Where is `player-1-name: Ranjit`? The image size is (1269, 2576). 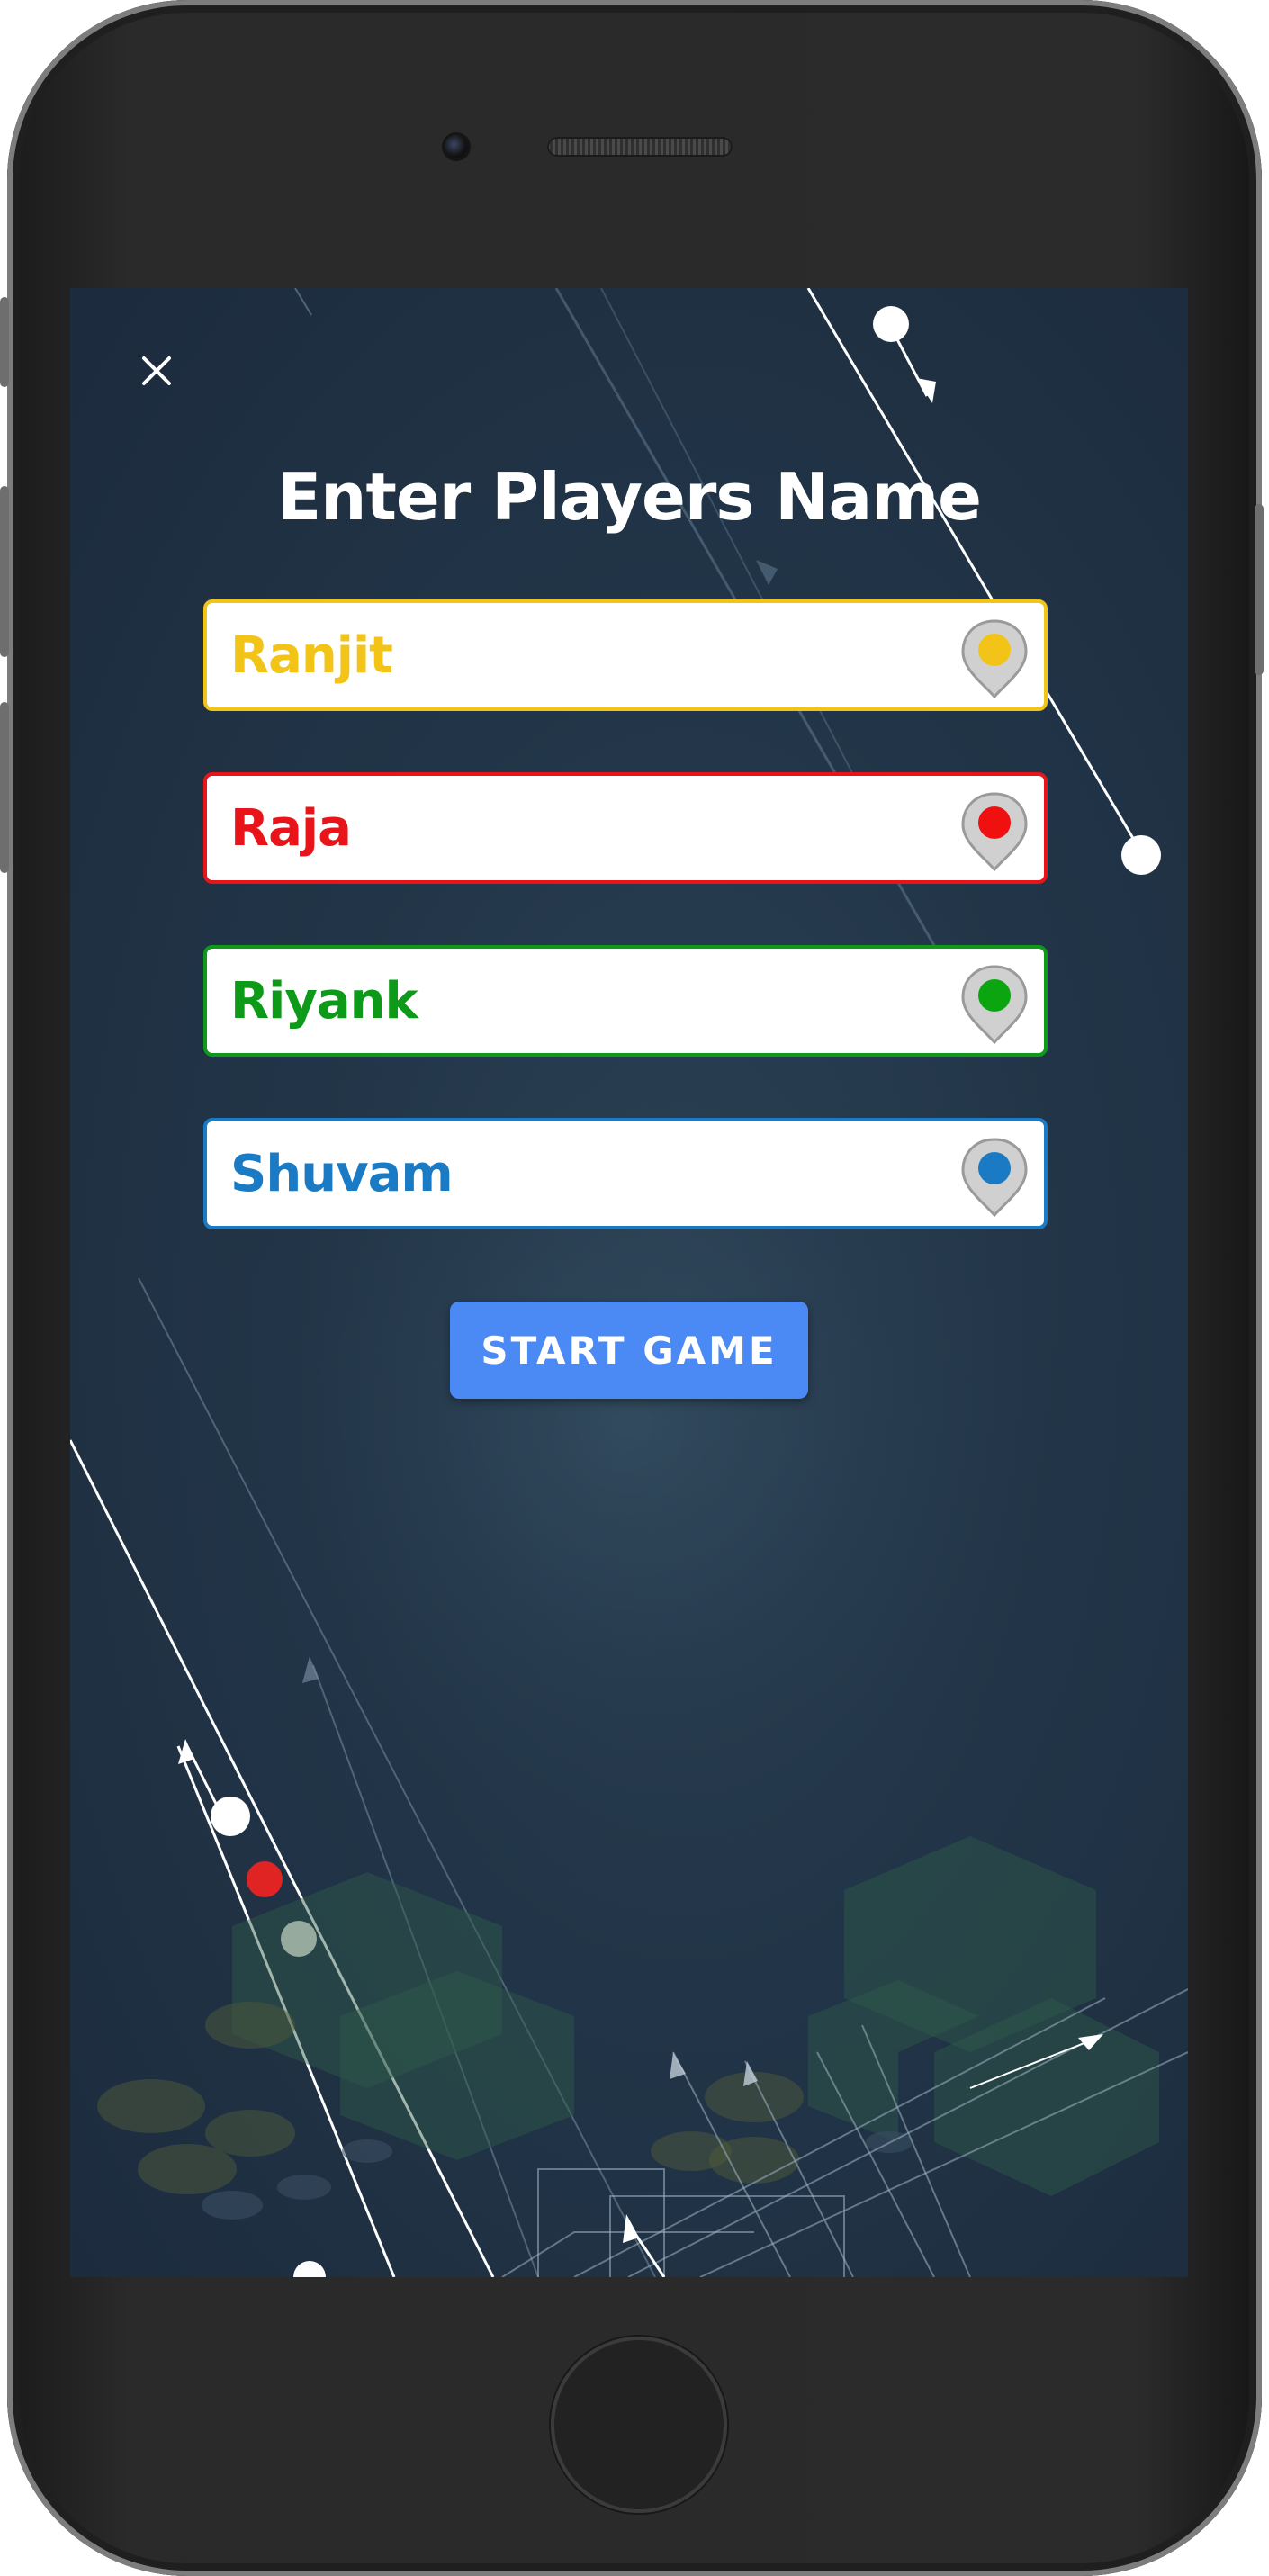 player-1-name: Ranjit is located at coordinates (312, 655).